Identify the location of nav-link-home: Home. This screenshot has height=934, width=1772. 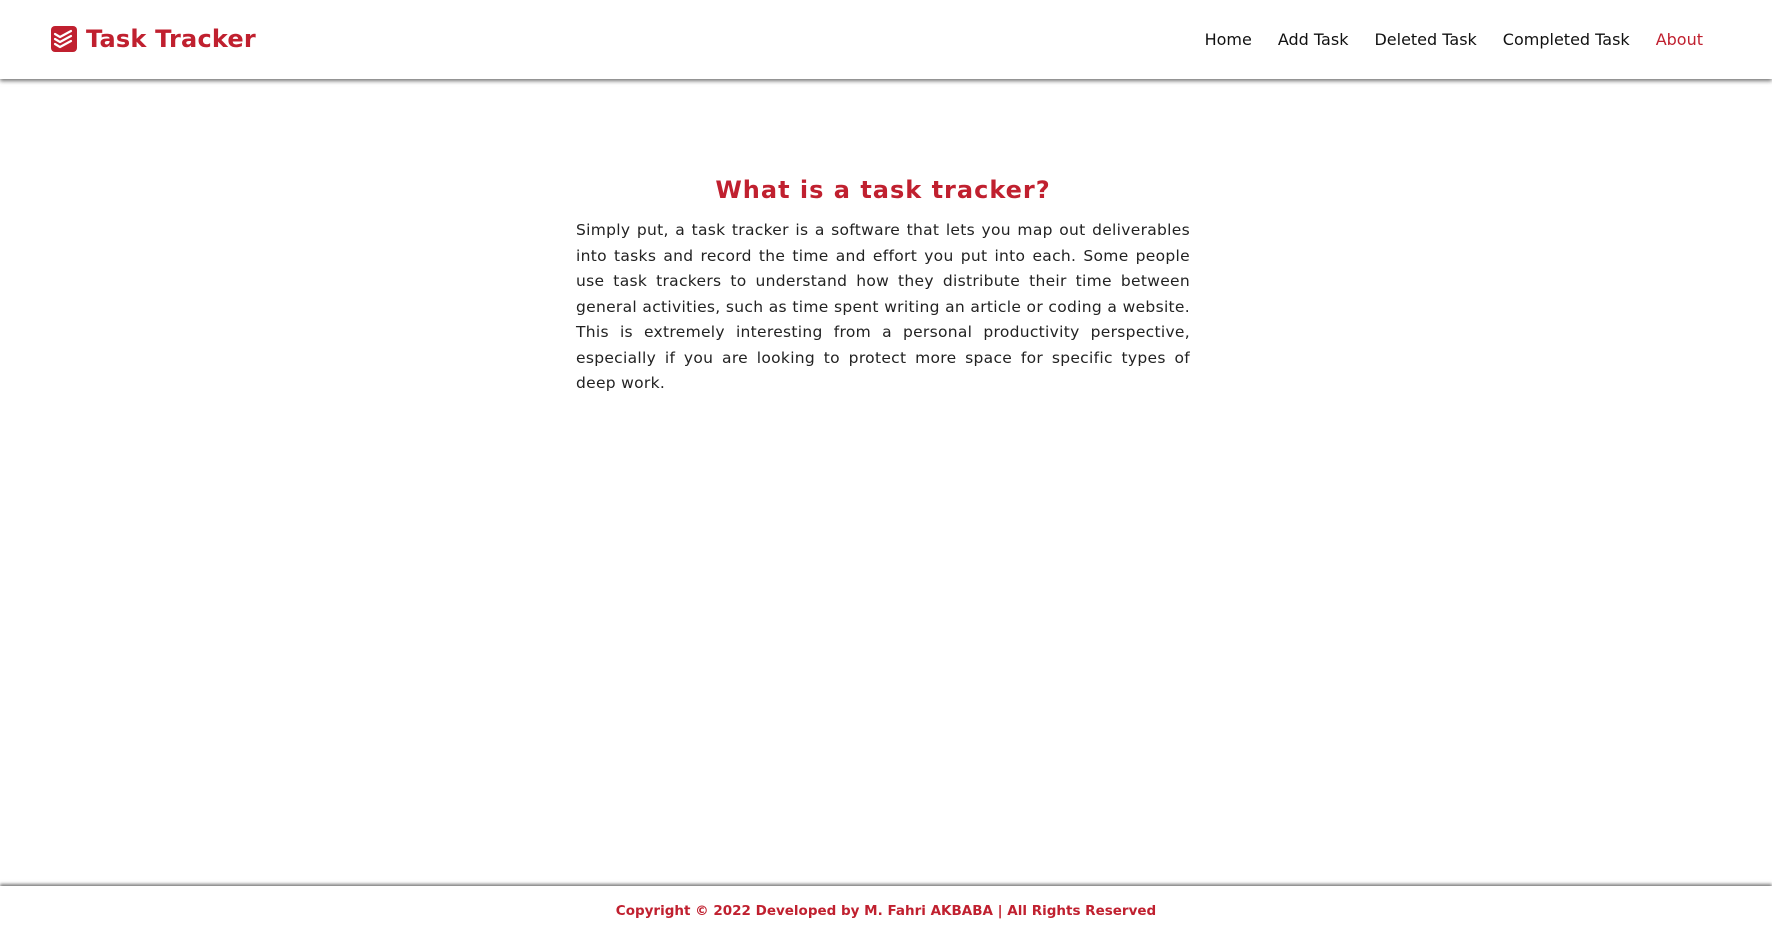
(1228, 40).